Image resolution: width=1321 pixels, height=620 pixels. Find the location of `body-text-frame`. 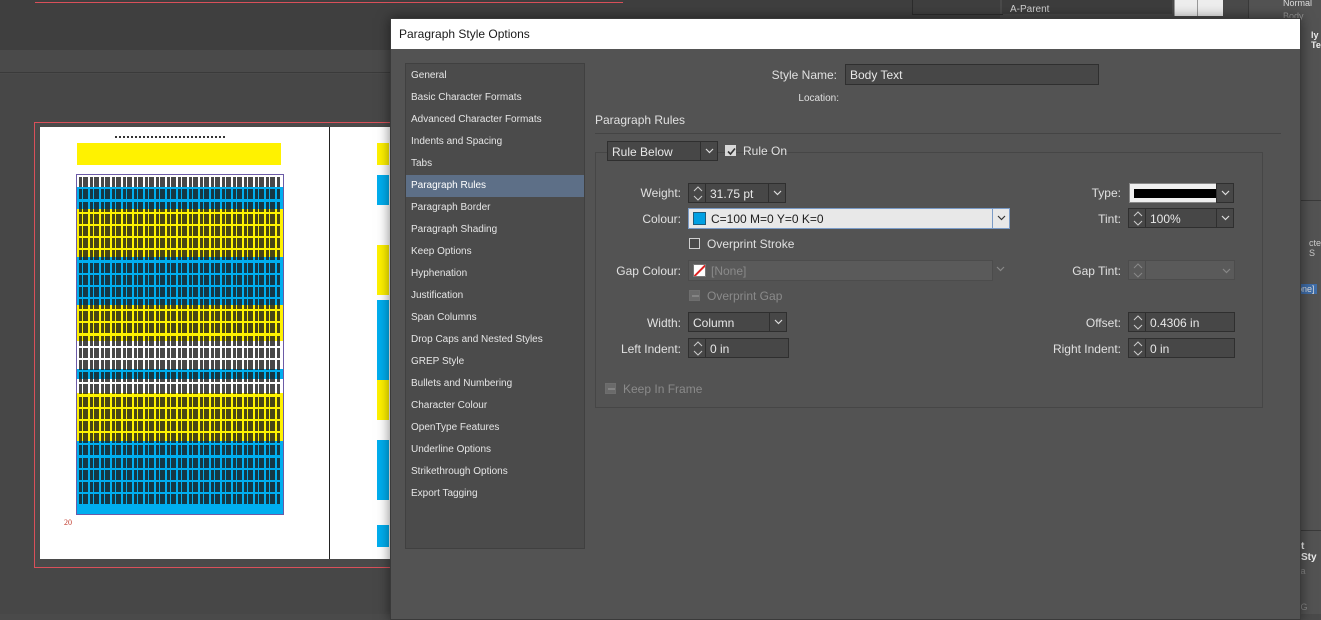

body-text-frame is located at coordinates (180, 344).